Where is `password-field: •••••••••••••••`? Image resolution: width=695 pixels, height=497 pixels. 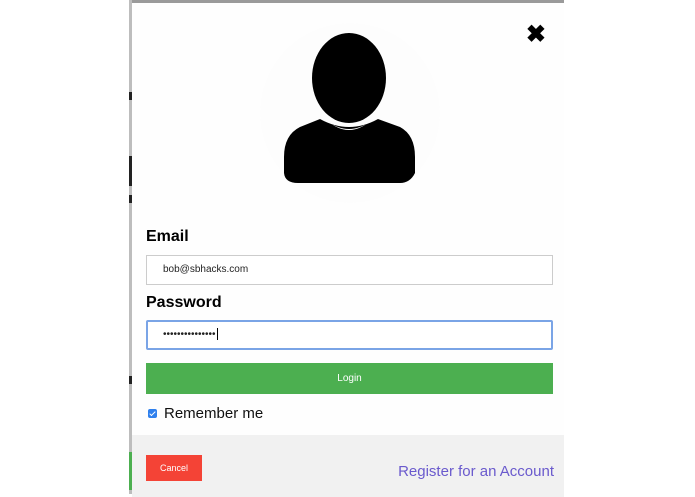 password-field: ••••••••••••••• is located at coordinates (349, 335).